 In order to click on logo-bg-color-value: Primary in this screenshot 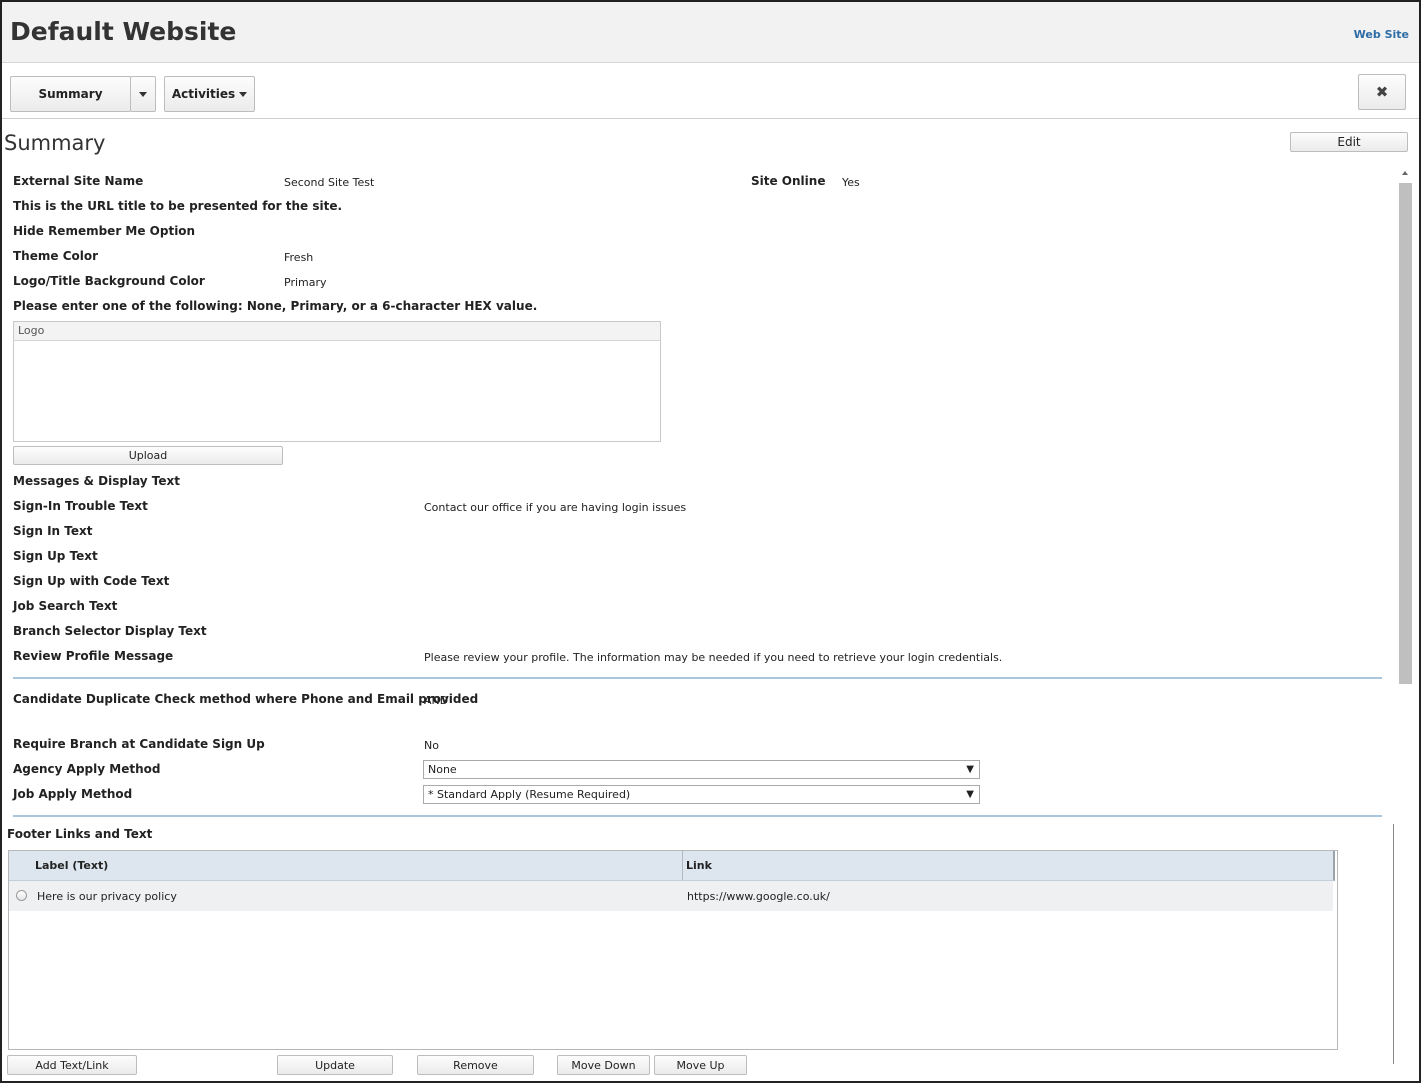, I will do `click(305, 282)`.